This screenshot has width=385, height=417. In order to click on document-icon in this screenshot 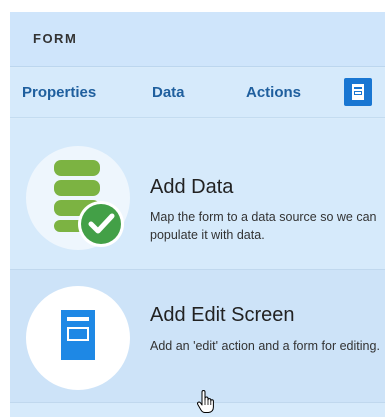, I will do `click(78, 335)`.